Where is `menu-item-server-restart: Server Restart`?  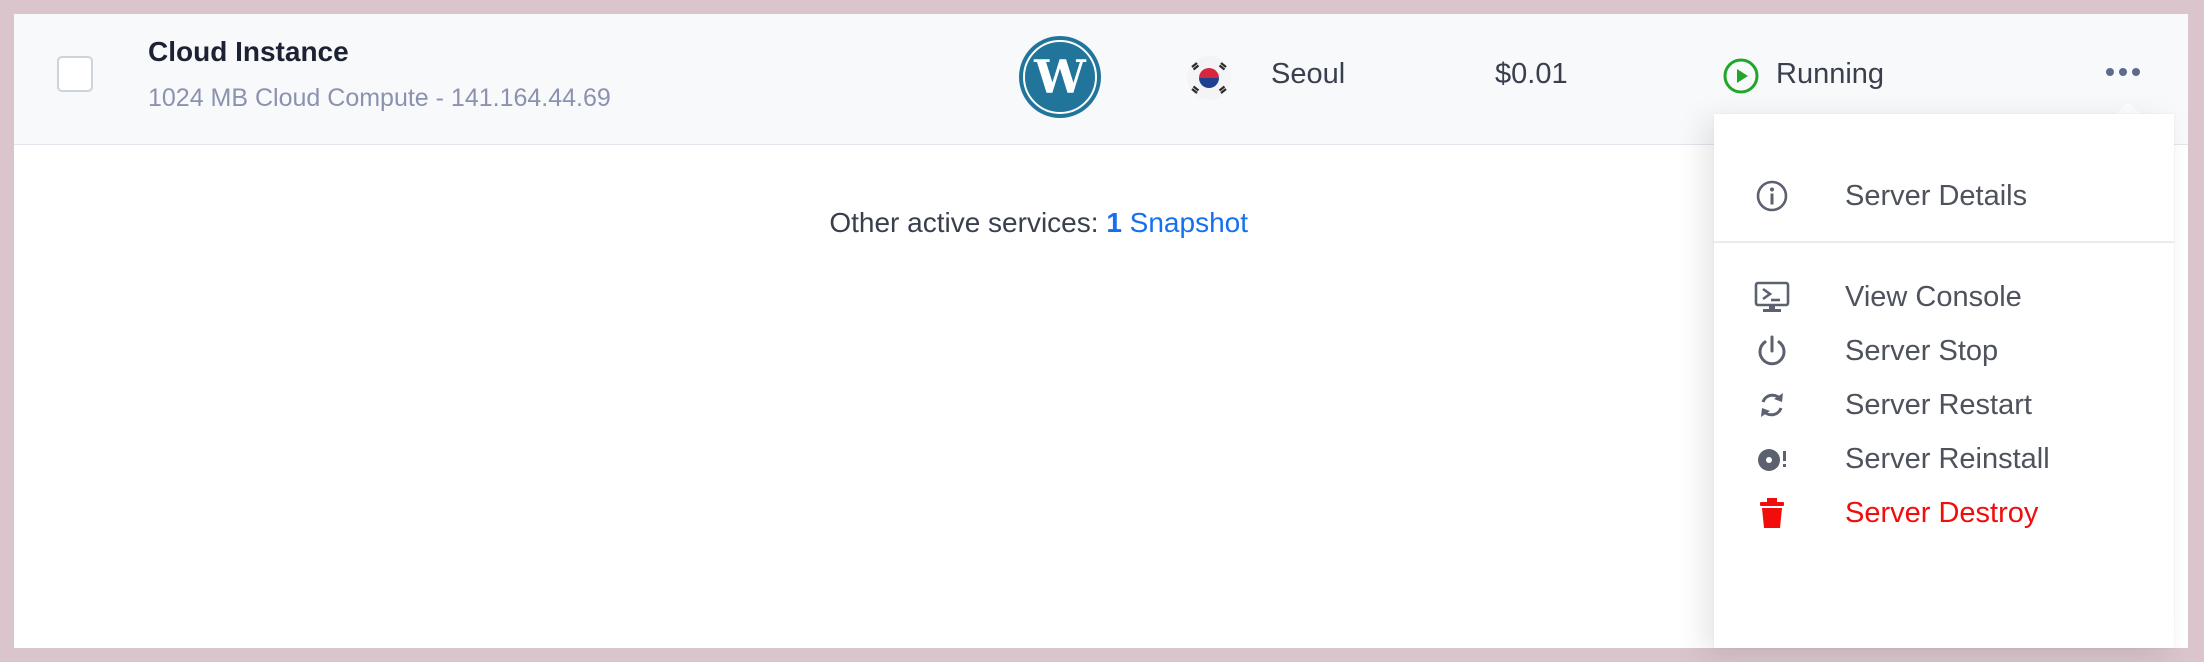
menu-item-server-restart: Server Restart is located at coordinates (1944, 405).